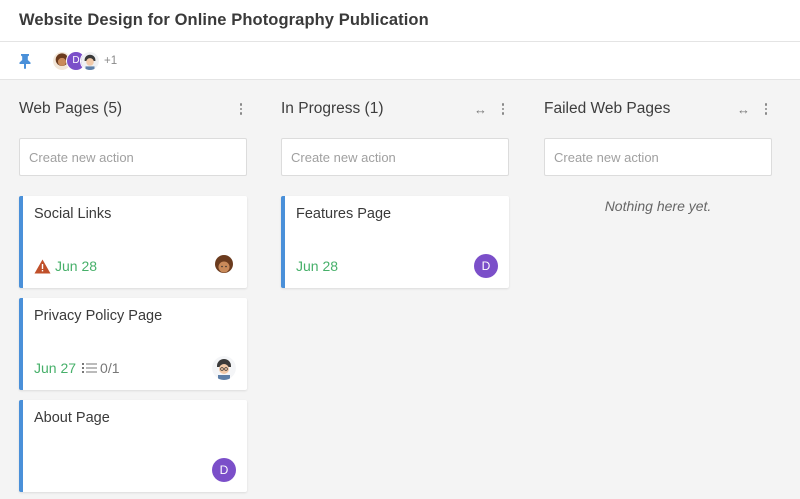 The image size is (800, 499). I want to click on card-title: Features Page, so click(344, 214).